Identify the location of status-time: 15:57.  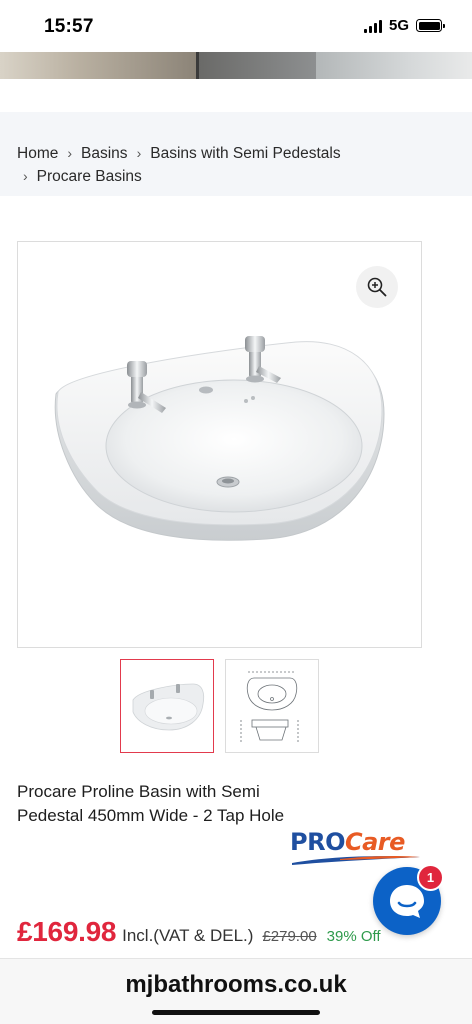
(69, 26).